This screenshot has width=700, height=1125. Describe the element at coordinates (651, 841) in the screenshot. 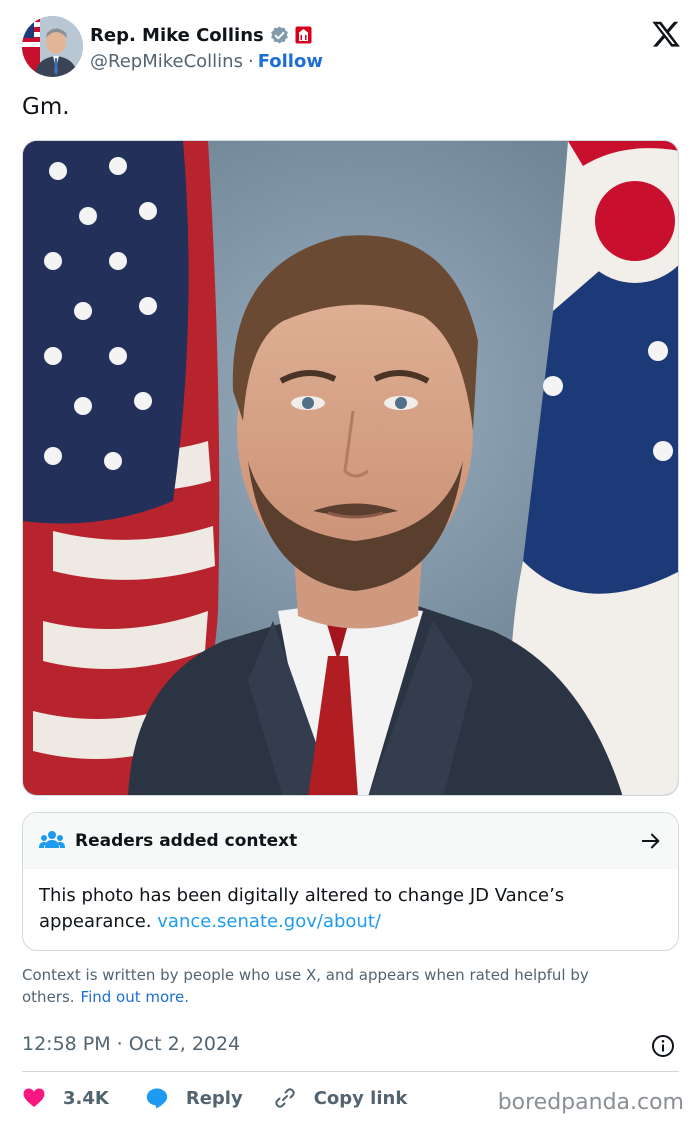

I see `arrow-right-icon` at that location.